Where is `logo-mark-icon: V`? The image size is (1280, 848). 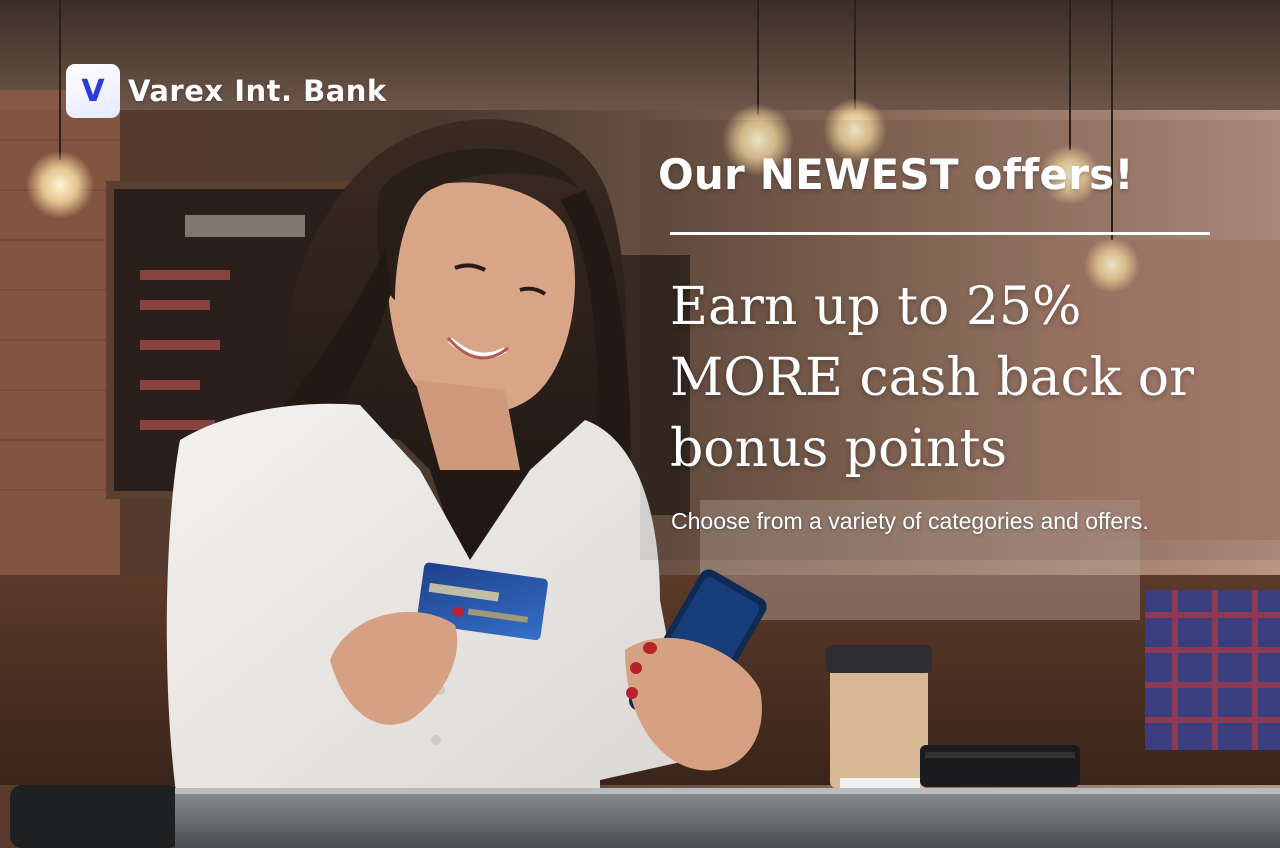
logo-mark-icon: V is located at coordinates (93, 91).